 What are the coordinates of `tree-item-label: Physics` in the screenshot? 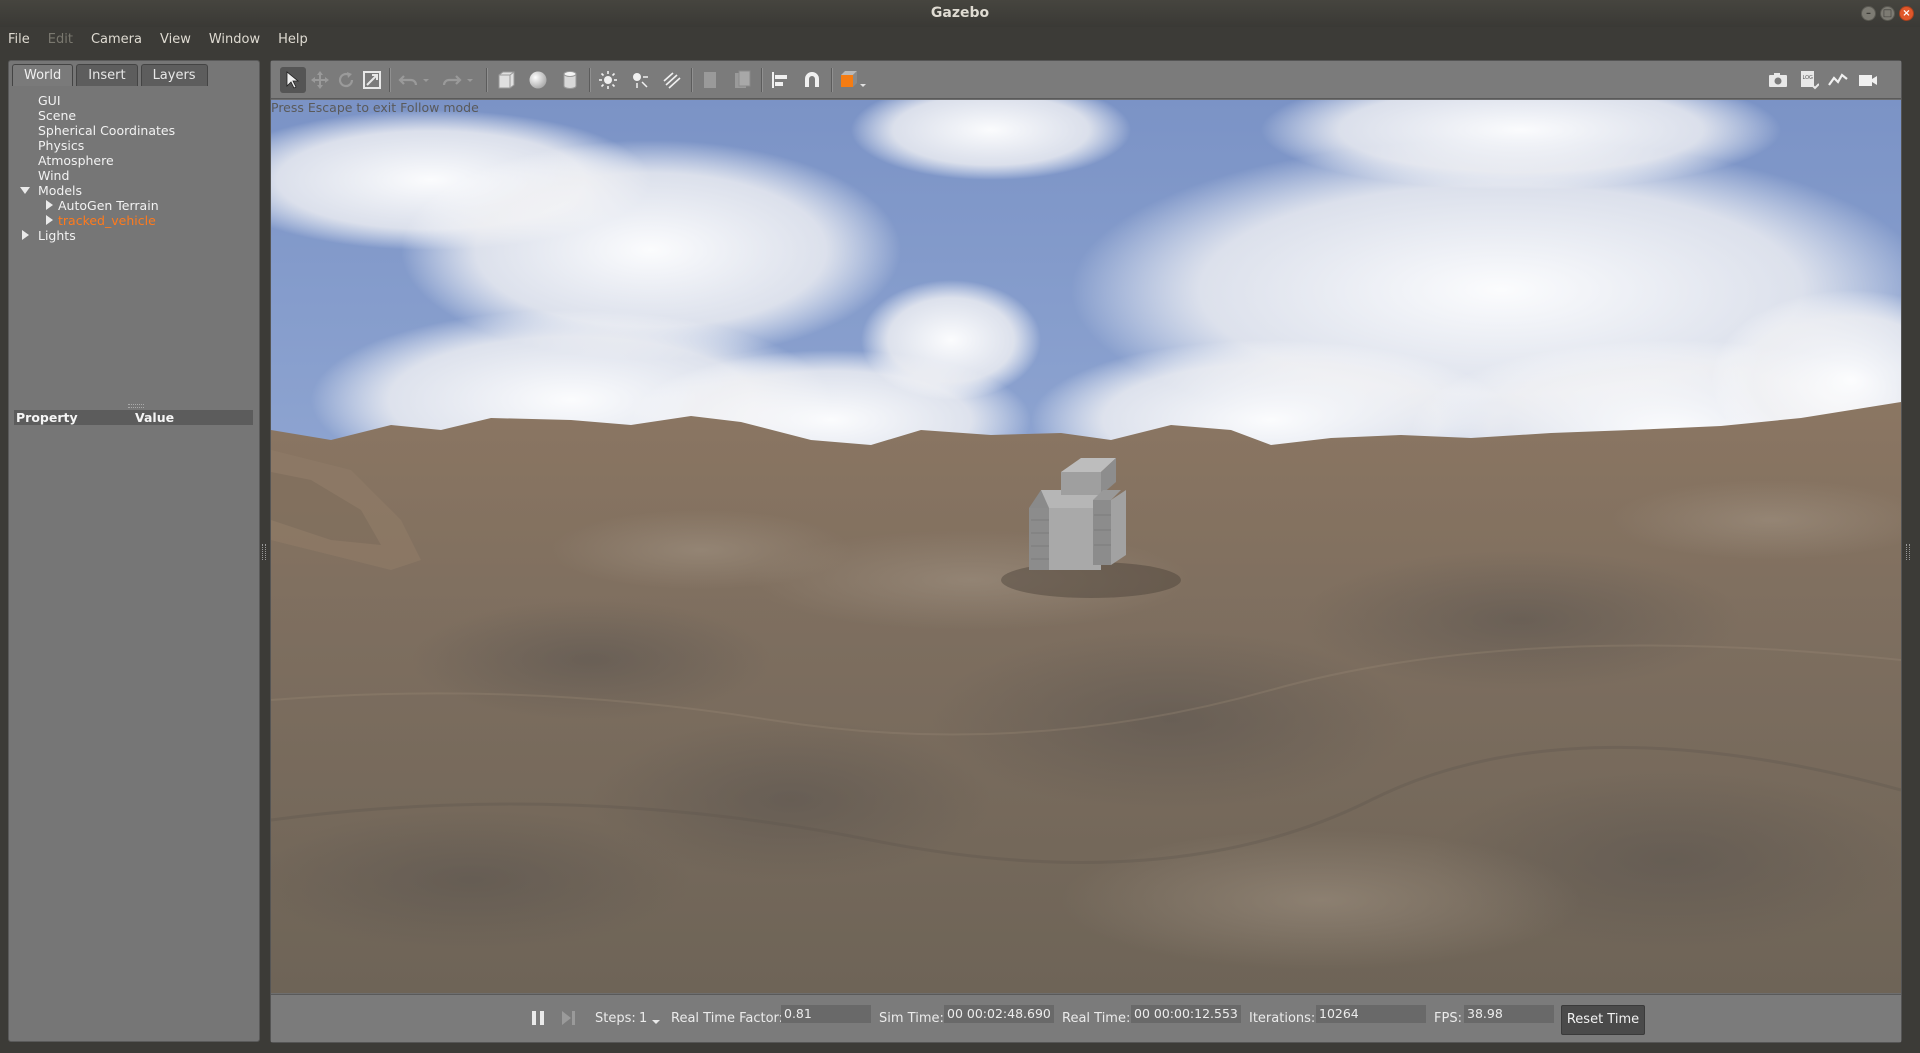 It's located at (61, 145).